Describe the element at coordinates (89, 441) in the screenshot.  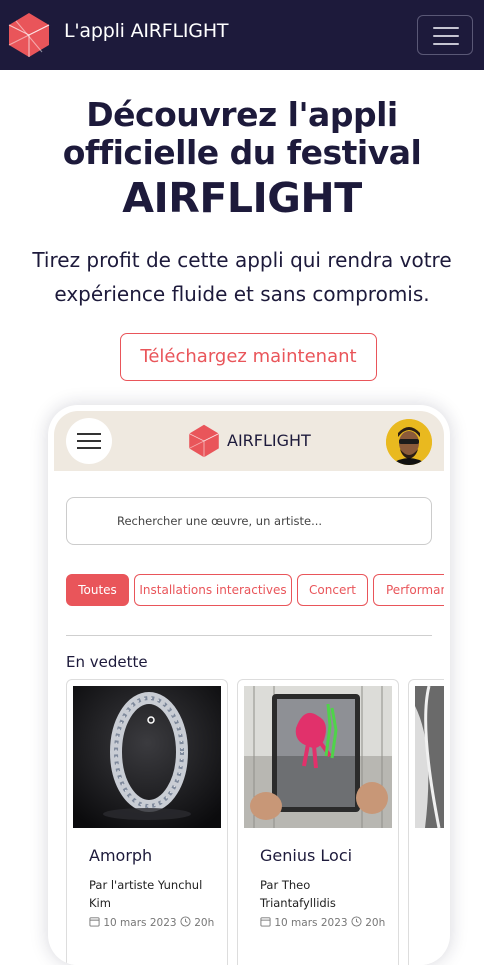
I see `app-menu-button` at that location.